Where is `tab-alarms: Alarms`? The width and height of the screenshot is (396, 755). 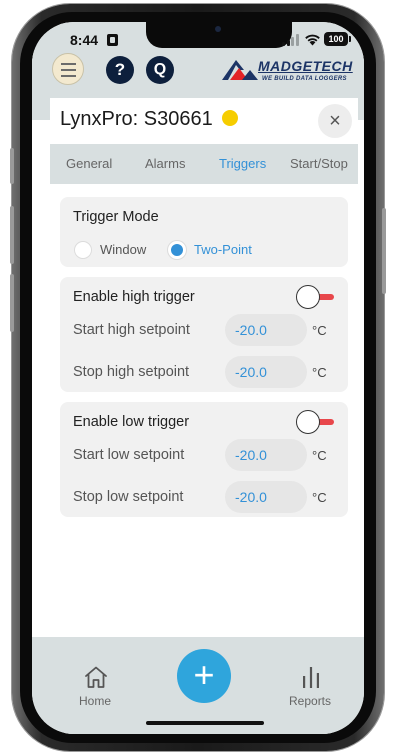 tab-alarms: Alarms is located at coordinates (165, 163).